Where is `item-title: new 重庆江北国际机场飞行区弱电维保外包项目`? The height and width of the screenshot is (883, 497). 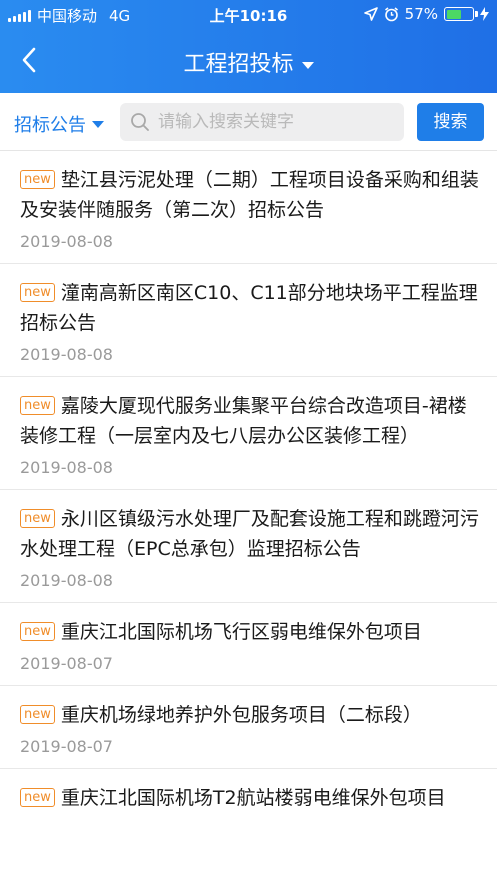 item-title: new 重庆江北国际机场飞行区弱电维保外包项目 is located at coordinates (249, 632).